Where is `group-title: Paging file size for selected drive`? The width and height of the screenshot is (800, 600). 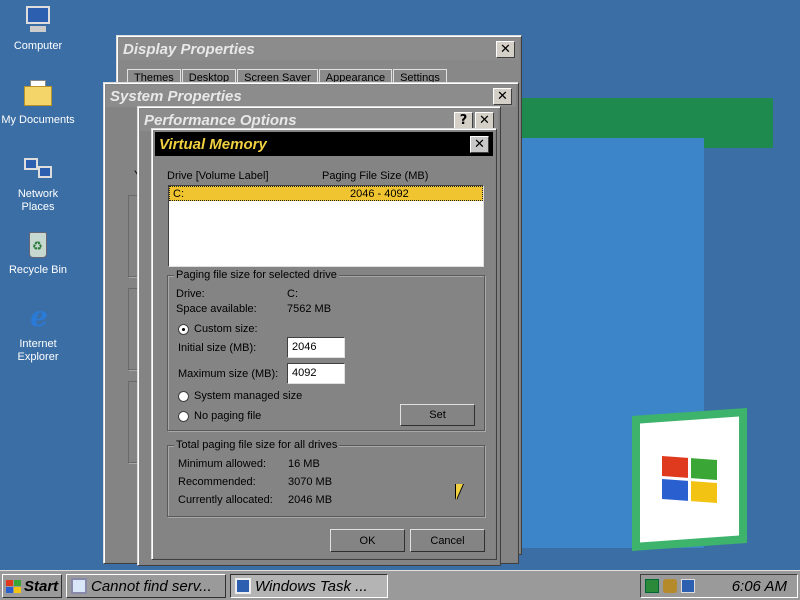 group-title: Paging file size for selected drive is located at coordinates (256, 275).